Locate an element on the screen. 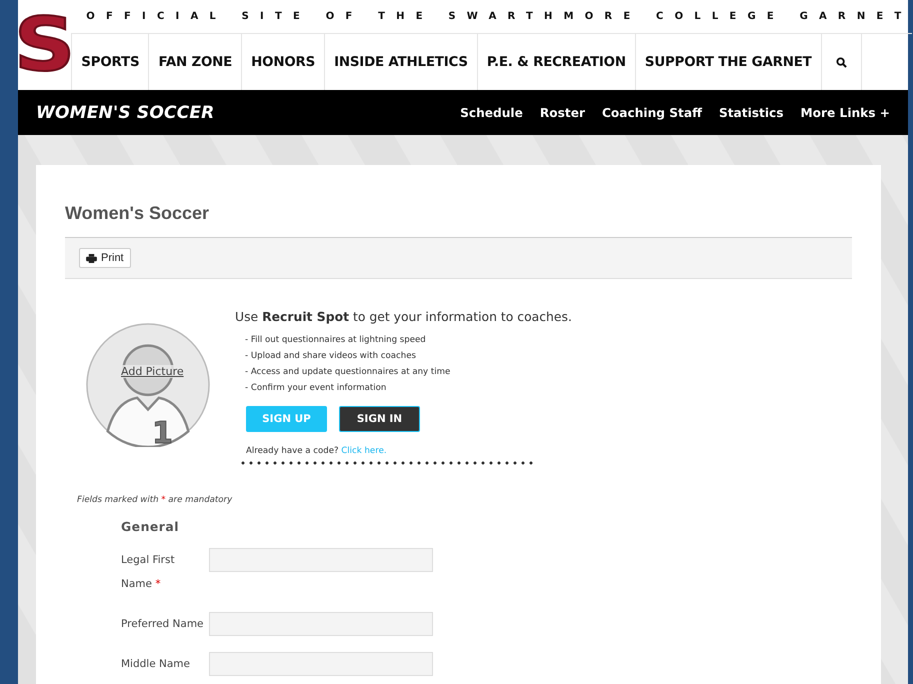  code-prompt: Already have a code? Click here. is located at coordinates (317, 451).